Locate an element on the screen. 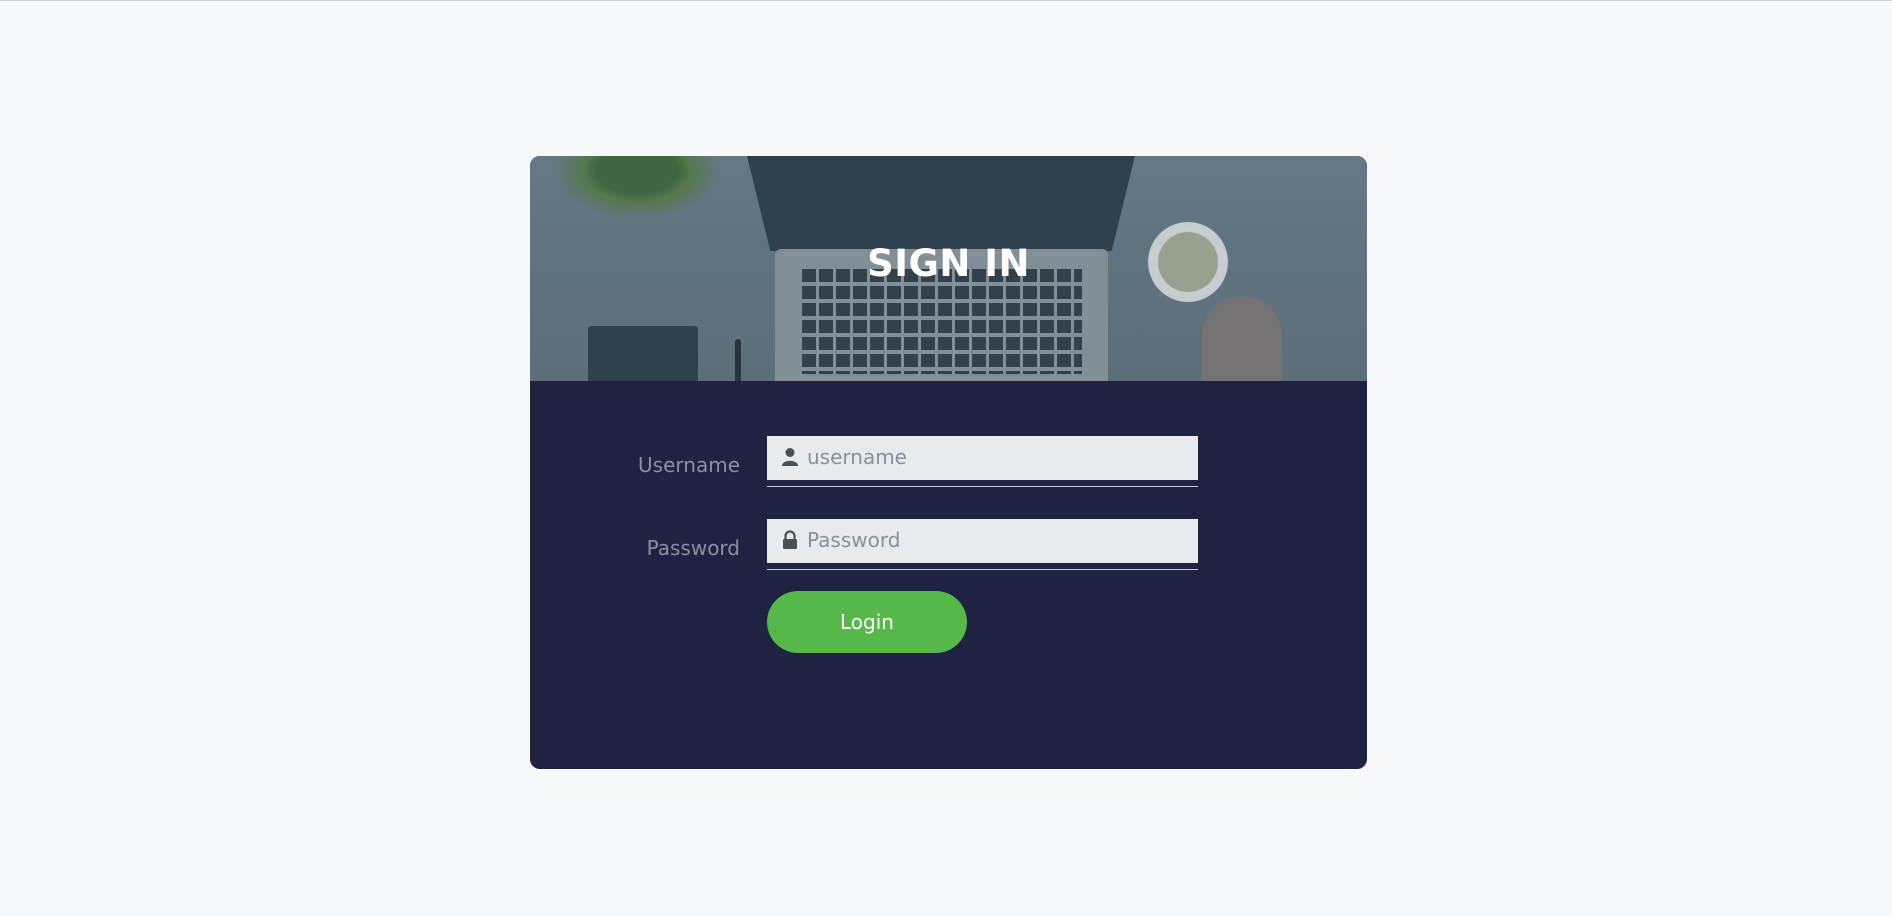 This screenshot has width=1892, height=916. user-icon is located at coordinates (790, 457).